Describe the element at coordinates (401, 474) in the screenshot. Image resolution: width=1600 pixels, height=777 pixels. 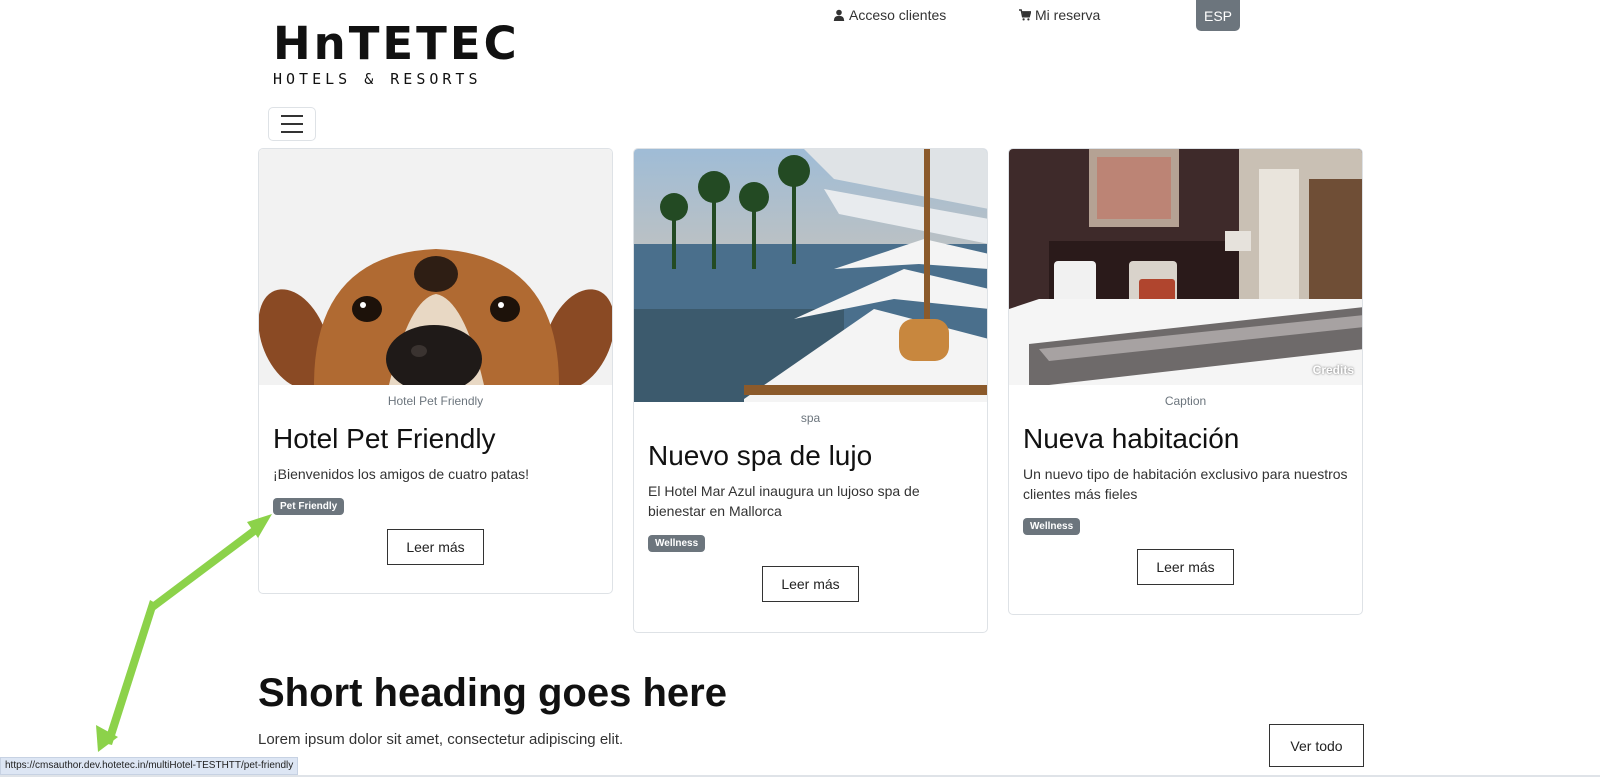
I see `card-text: ¡Bienvenidos los amigos de cuatro patas!` at that location.